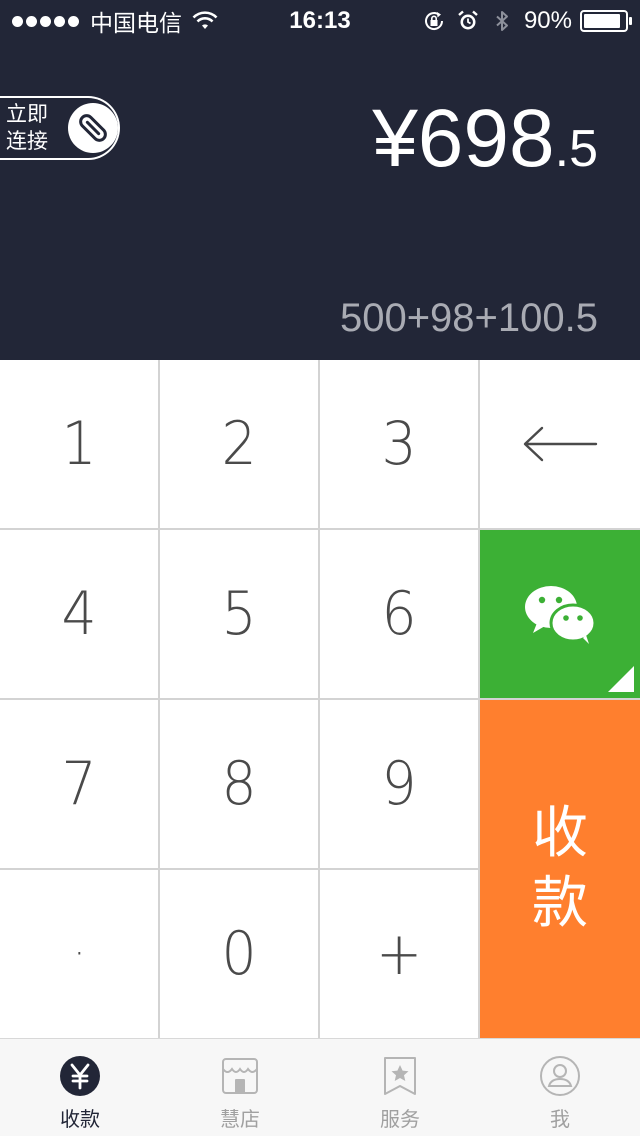  I want to click on alarm-icon, so click(468, 20).